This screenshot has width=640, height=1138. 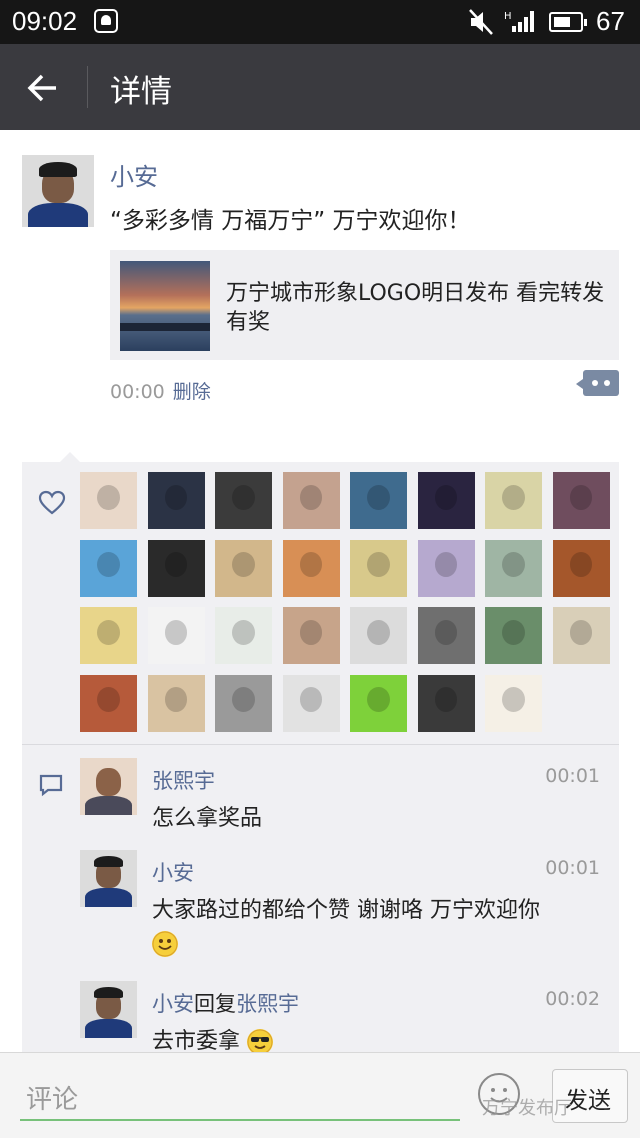 What do you see at coordinates (267, 1004) in the screenshot?
I see `reply-target: 张熙宇` at bounding box center [267, 1004].